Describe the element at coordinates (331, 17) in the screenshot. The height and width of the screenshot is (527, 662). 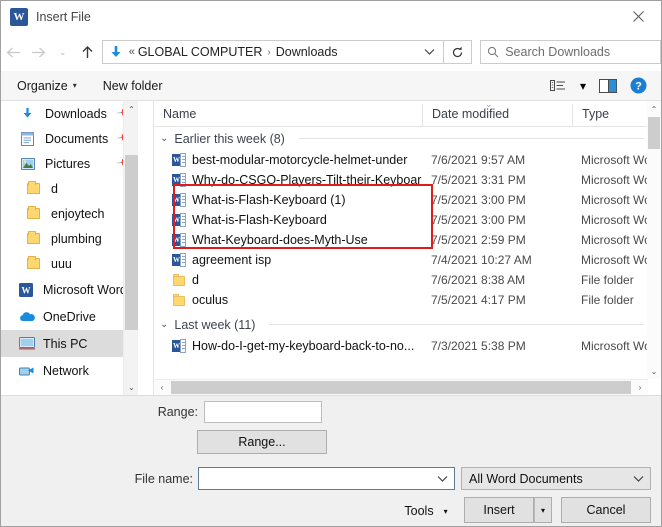
I see `title-bar: W Insert File` at that location.